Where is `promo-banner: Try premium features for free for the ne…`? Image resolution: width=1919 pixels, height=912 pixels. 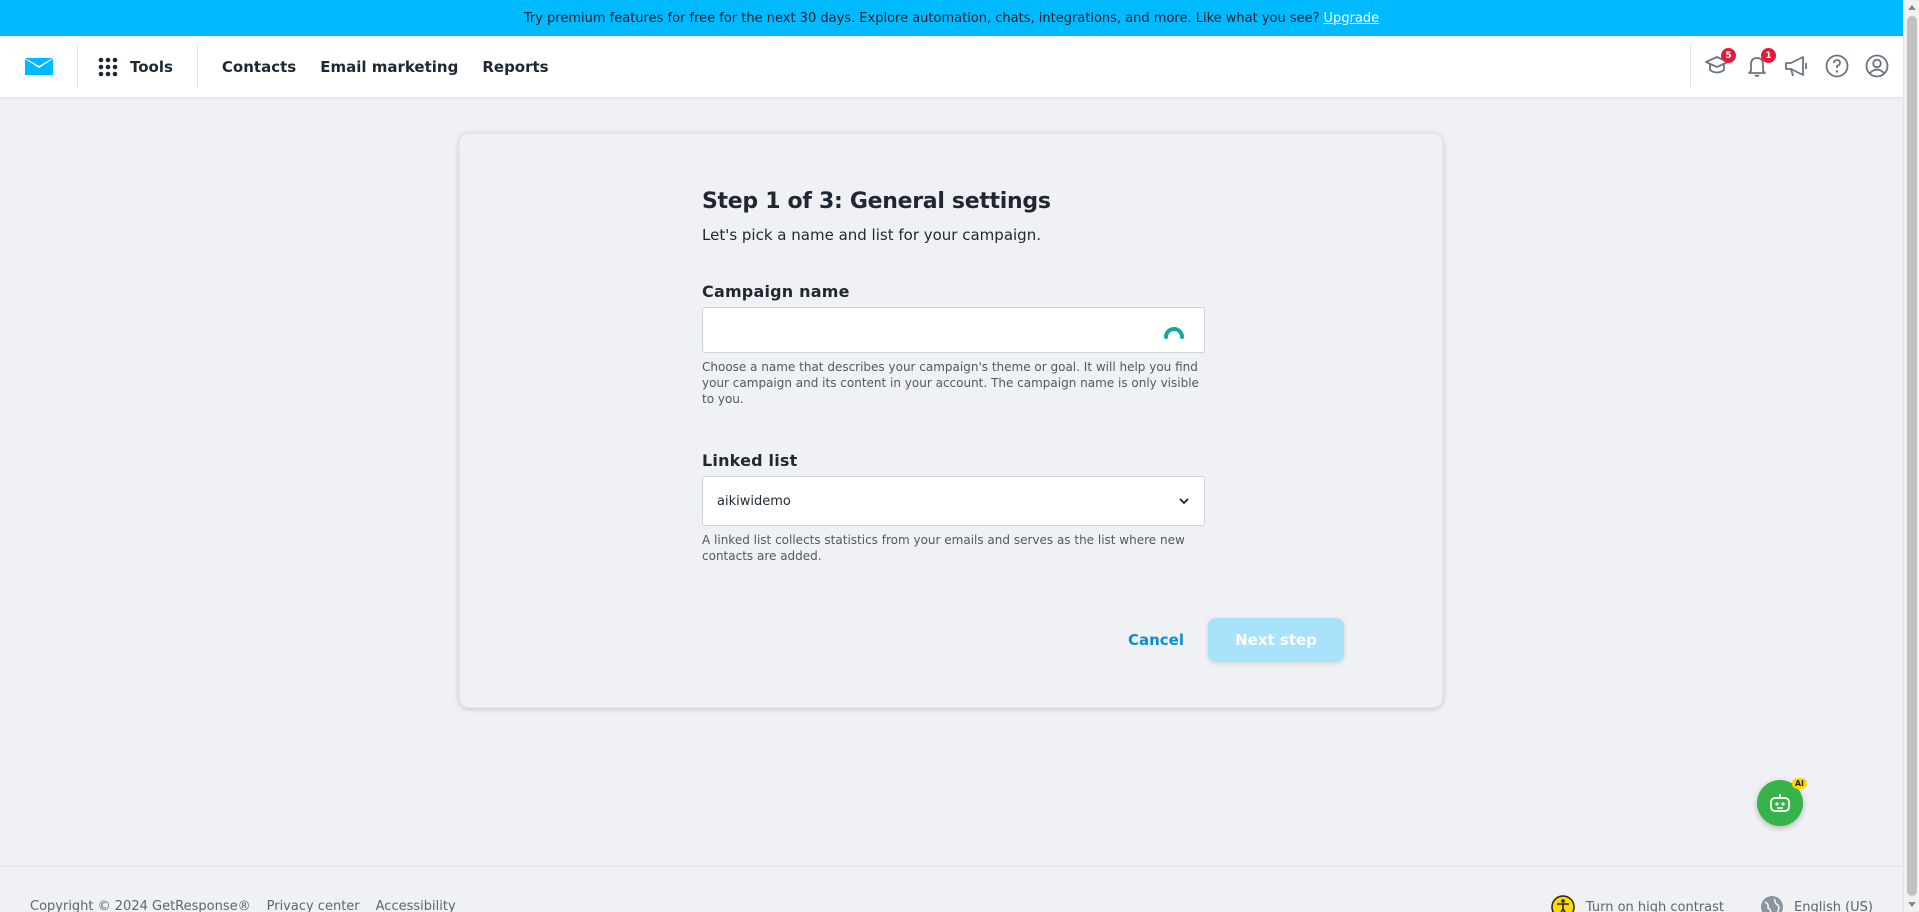 promo-banner: Try premium features for free for the ne… is located at coordinates (951, 18).